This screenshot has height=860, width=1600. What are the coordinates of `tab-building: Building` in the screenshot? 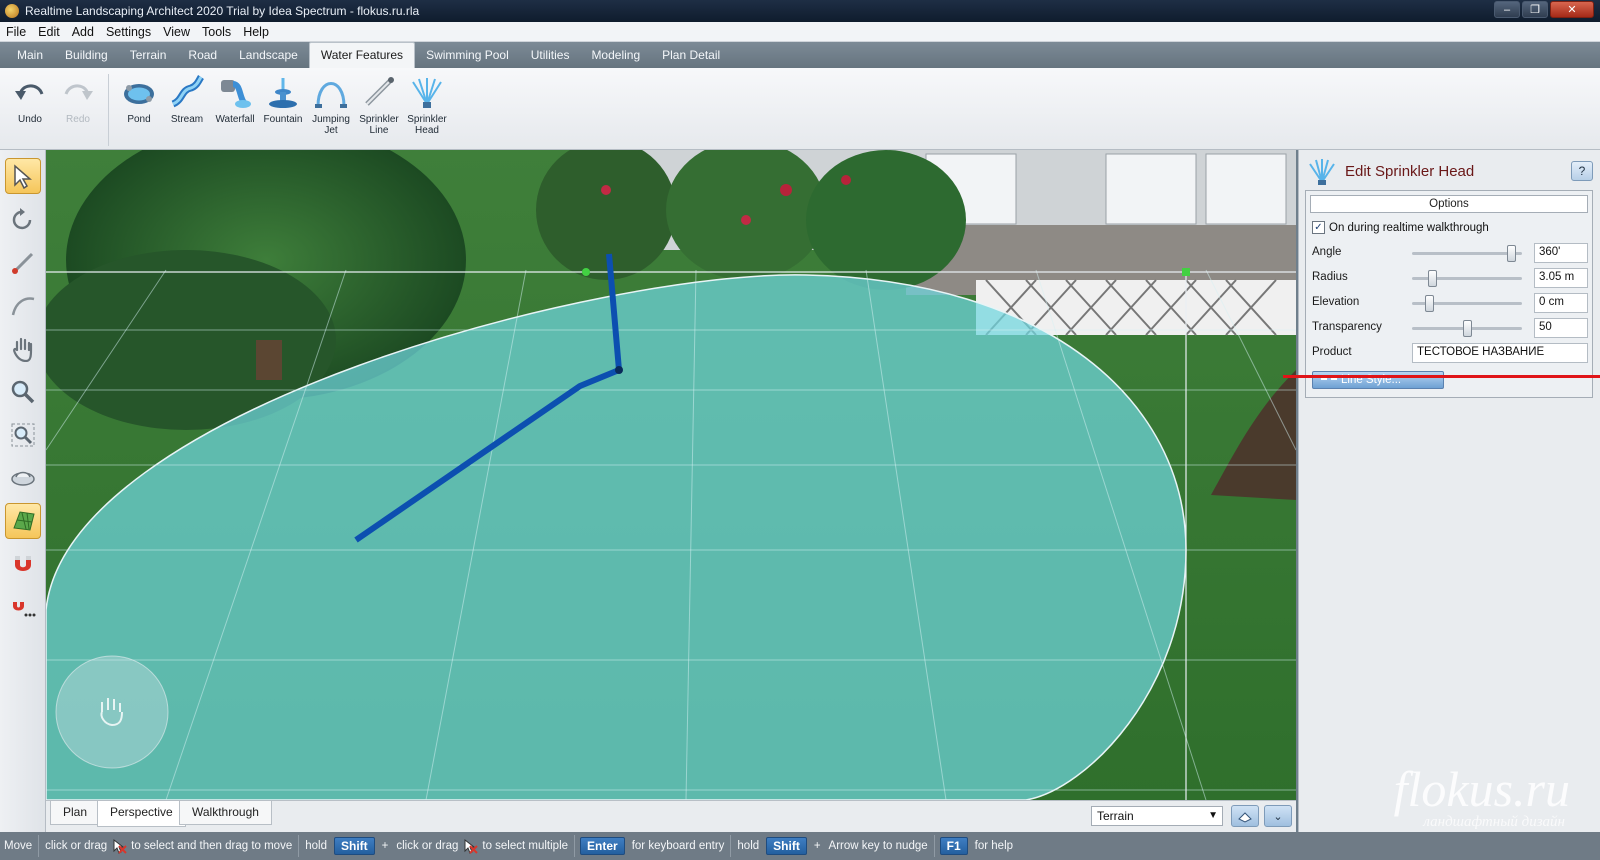 It's located at (86, 55).